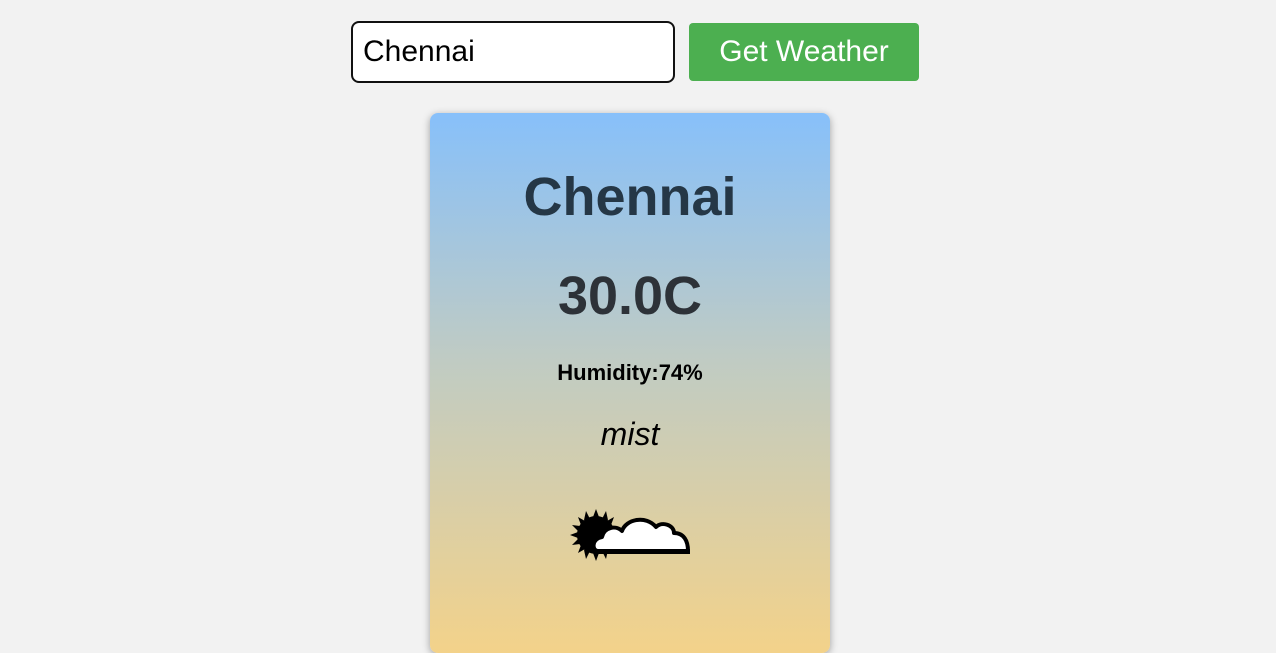 This screenshot has width=1276, height=653. Describe the element at coordinates (630, 535) in the screenshot. I see `partly-cloudy-icon` at that location.